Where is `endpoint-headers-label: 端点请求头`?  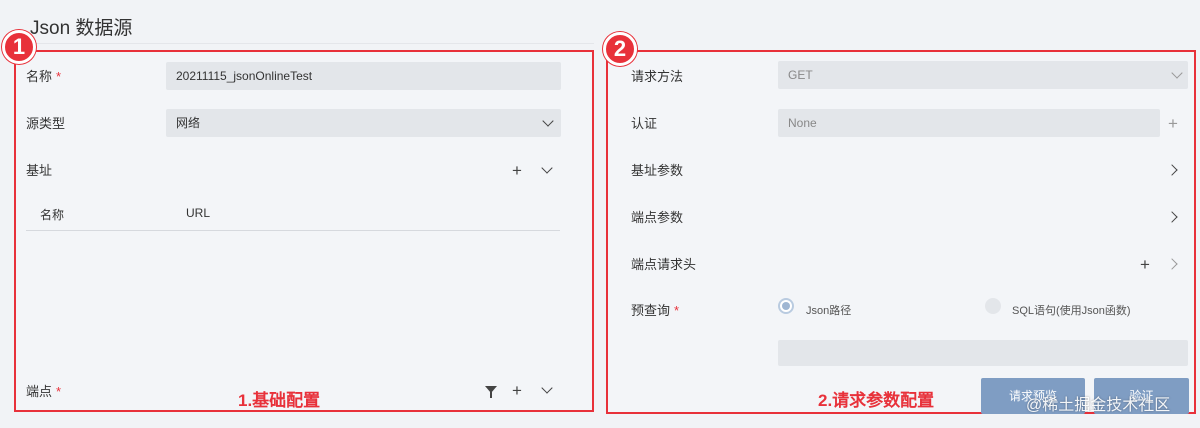
endpoint-headers-label: 端点请求头 is located at coordinates (664, 264).